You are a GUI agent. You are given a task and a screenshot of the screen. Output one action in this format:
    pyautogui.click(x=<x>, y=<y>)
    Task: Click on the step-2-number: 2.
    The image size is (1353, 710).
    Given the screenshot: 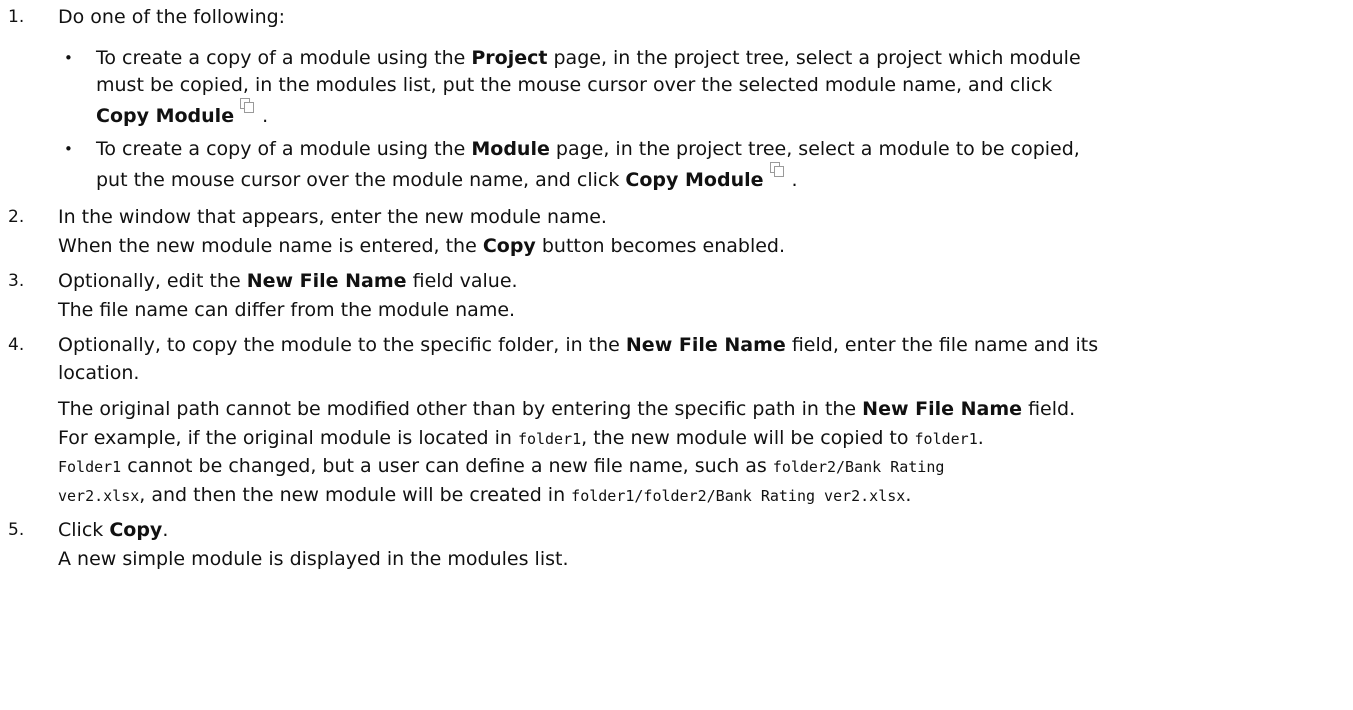 What is the action you would take?
    pyautogui.click(x=16, y=217)
    